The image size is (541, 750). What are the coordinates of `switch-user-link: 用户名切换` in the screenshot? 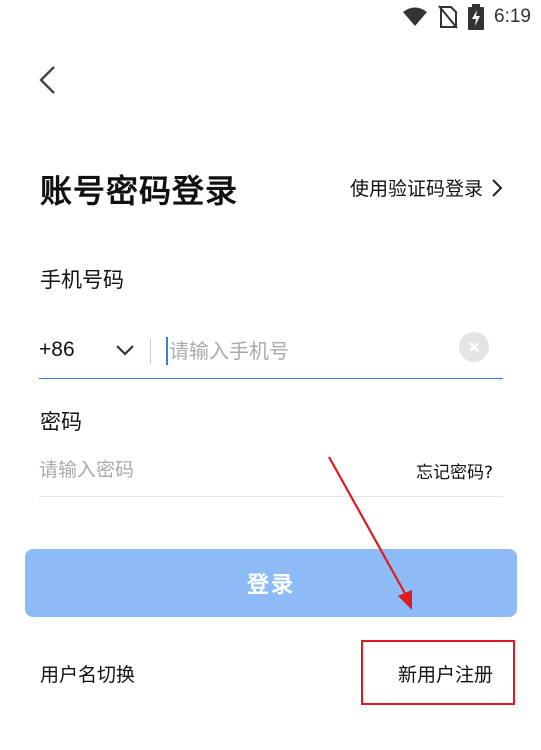 It's located at (87, 673).